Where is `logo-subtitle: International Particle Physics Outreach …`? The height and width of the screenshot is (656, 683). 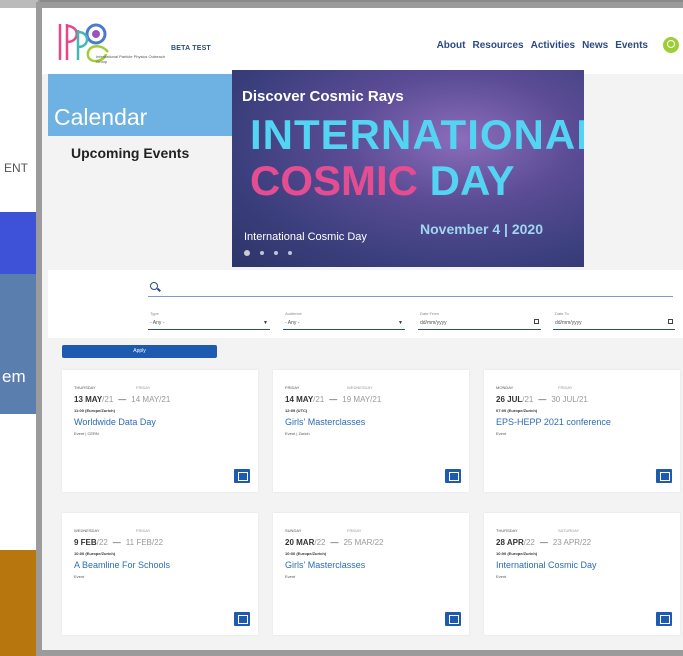
logo-subtitle: International Particle Physics Outreach … is located at coordinates (130, 59).